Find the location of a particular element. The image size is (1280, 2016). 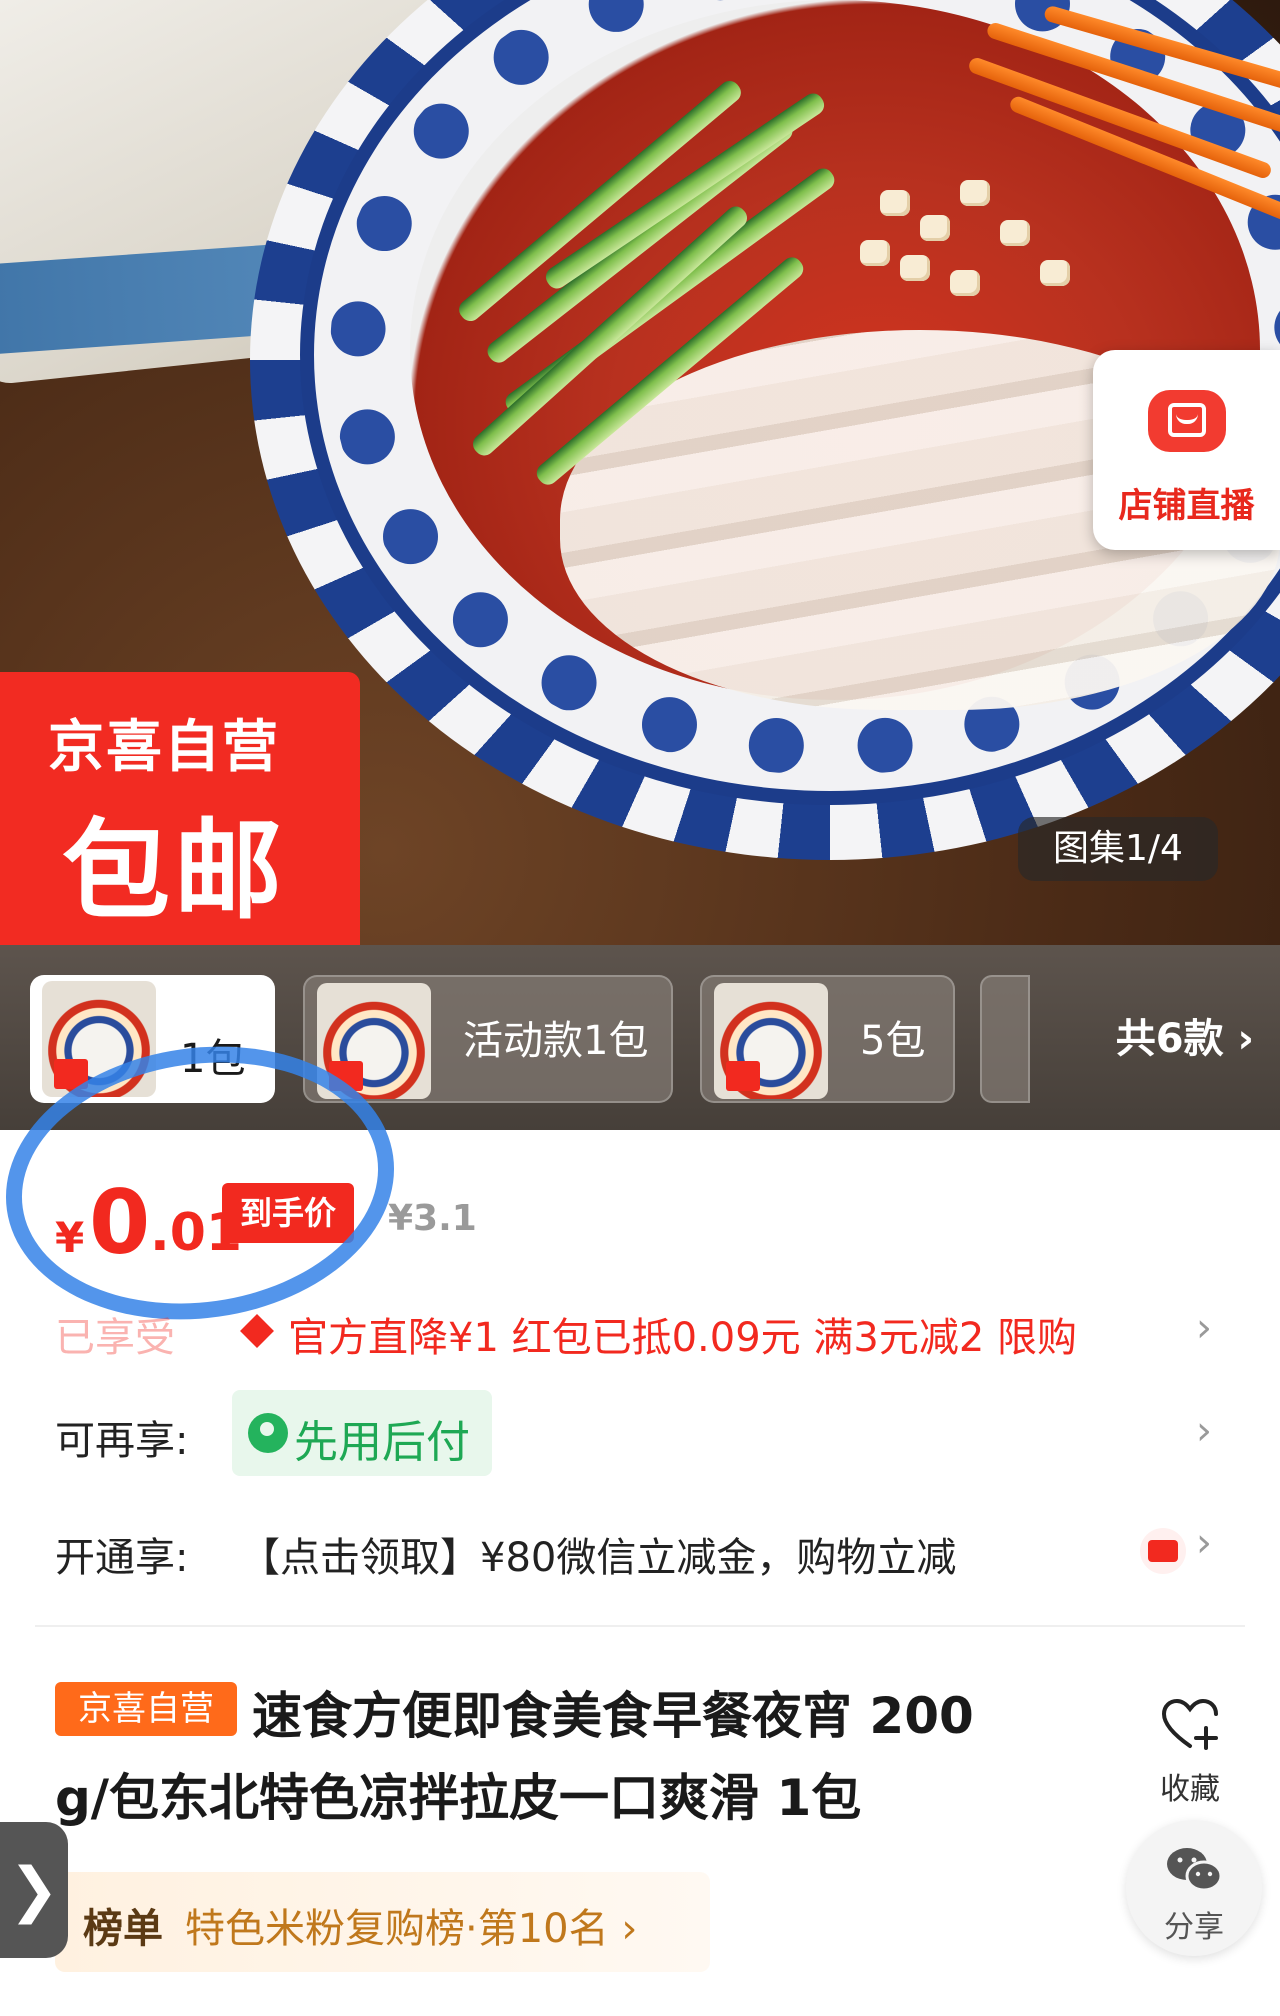

wechat-coupon-offer: 【点击领取】¥80微信立减金，购物立减 is located at coordinates (598, 1554).